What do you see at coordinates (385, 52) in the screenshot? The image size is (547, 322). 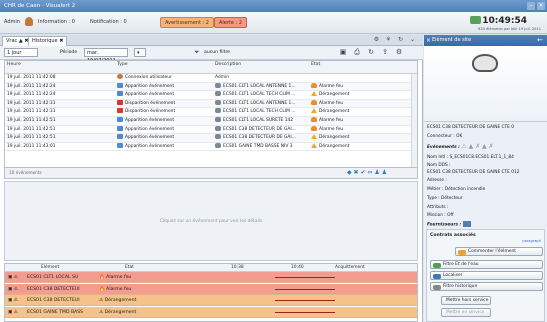 I see `export-icon: ⇪` at bounding box center [385, 52].